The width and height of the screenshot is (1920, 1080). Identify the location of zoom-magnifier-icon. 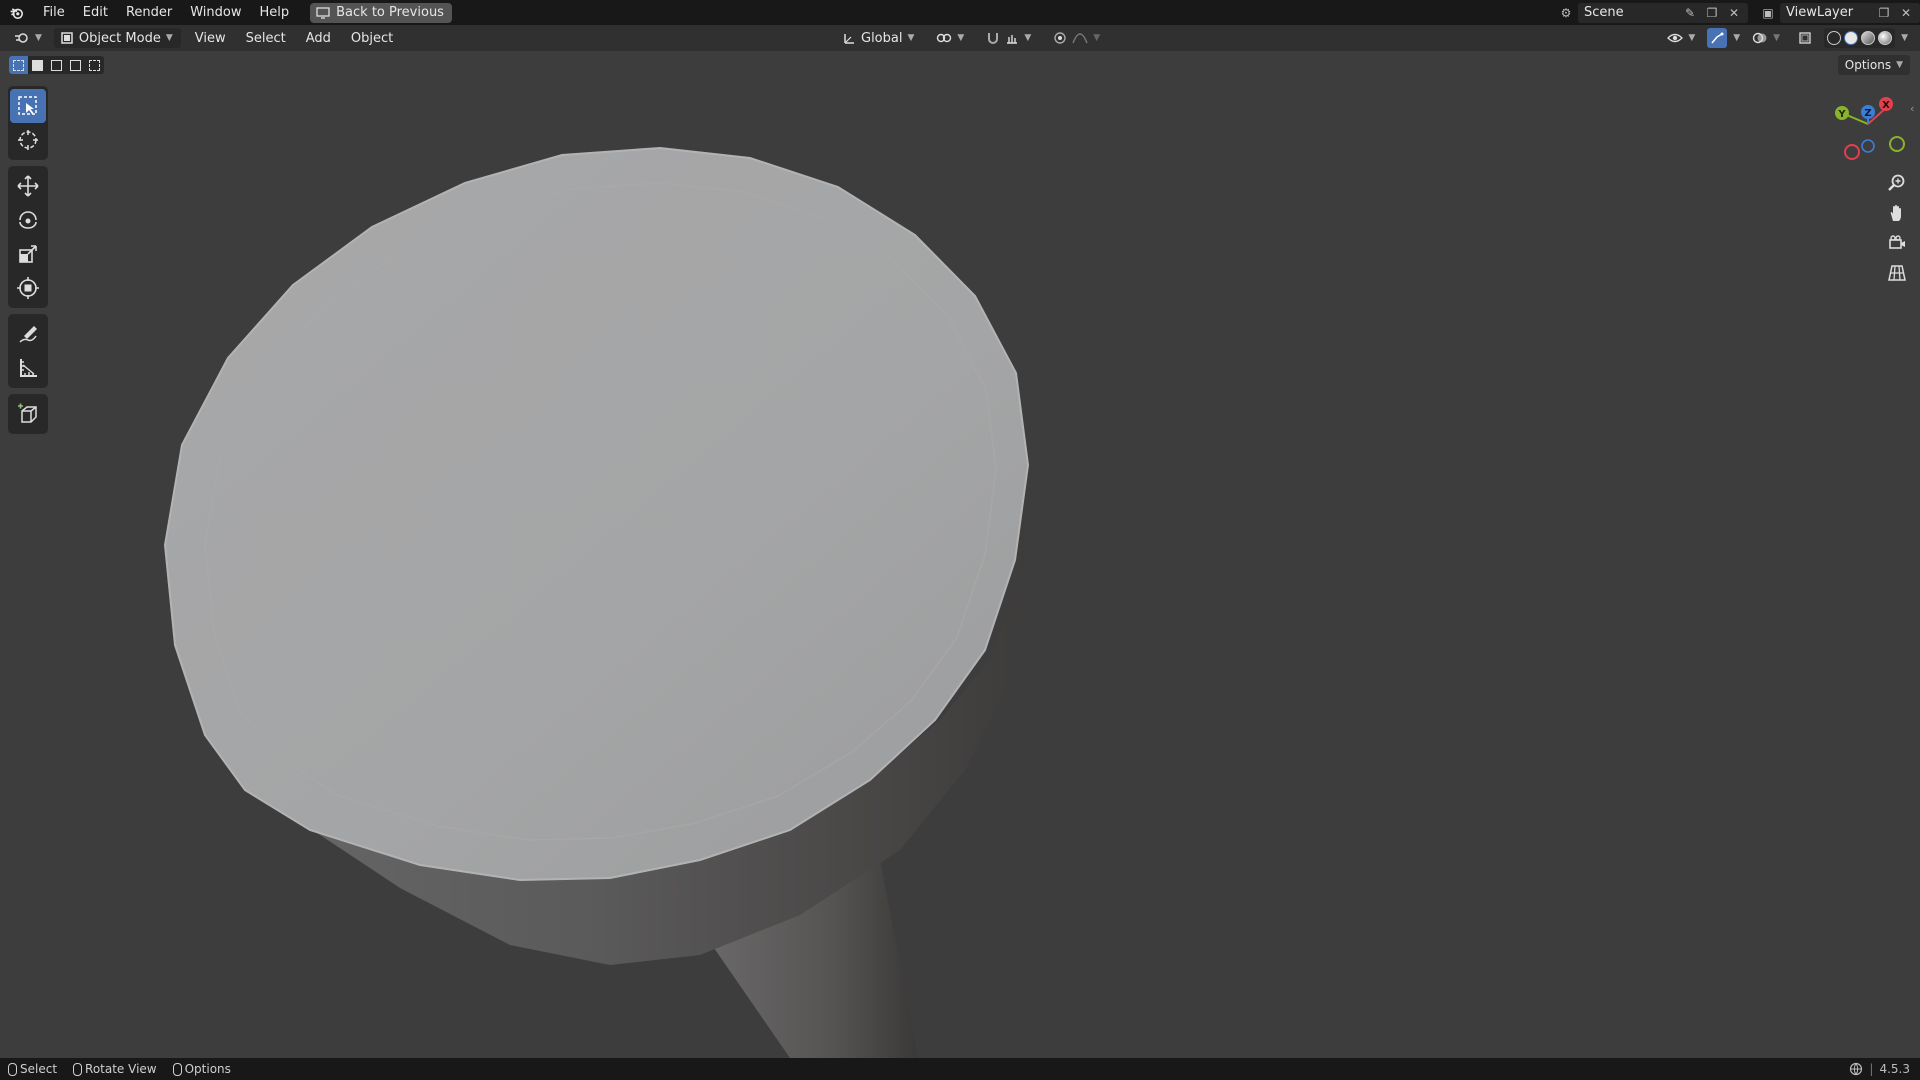
(1896, 182).